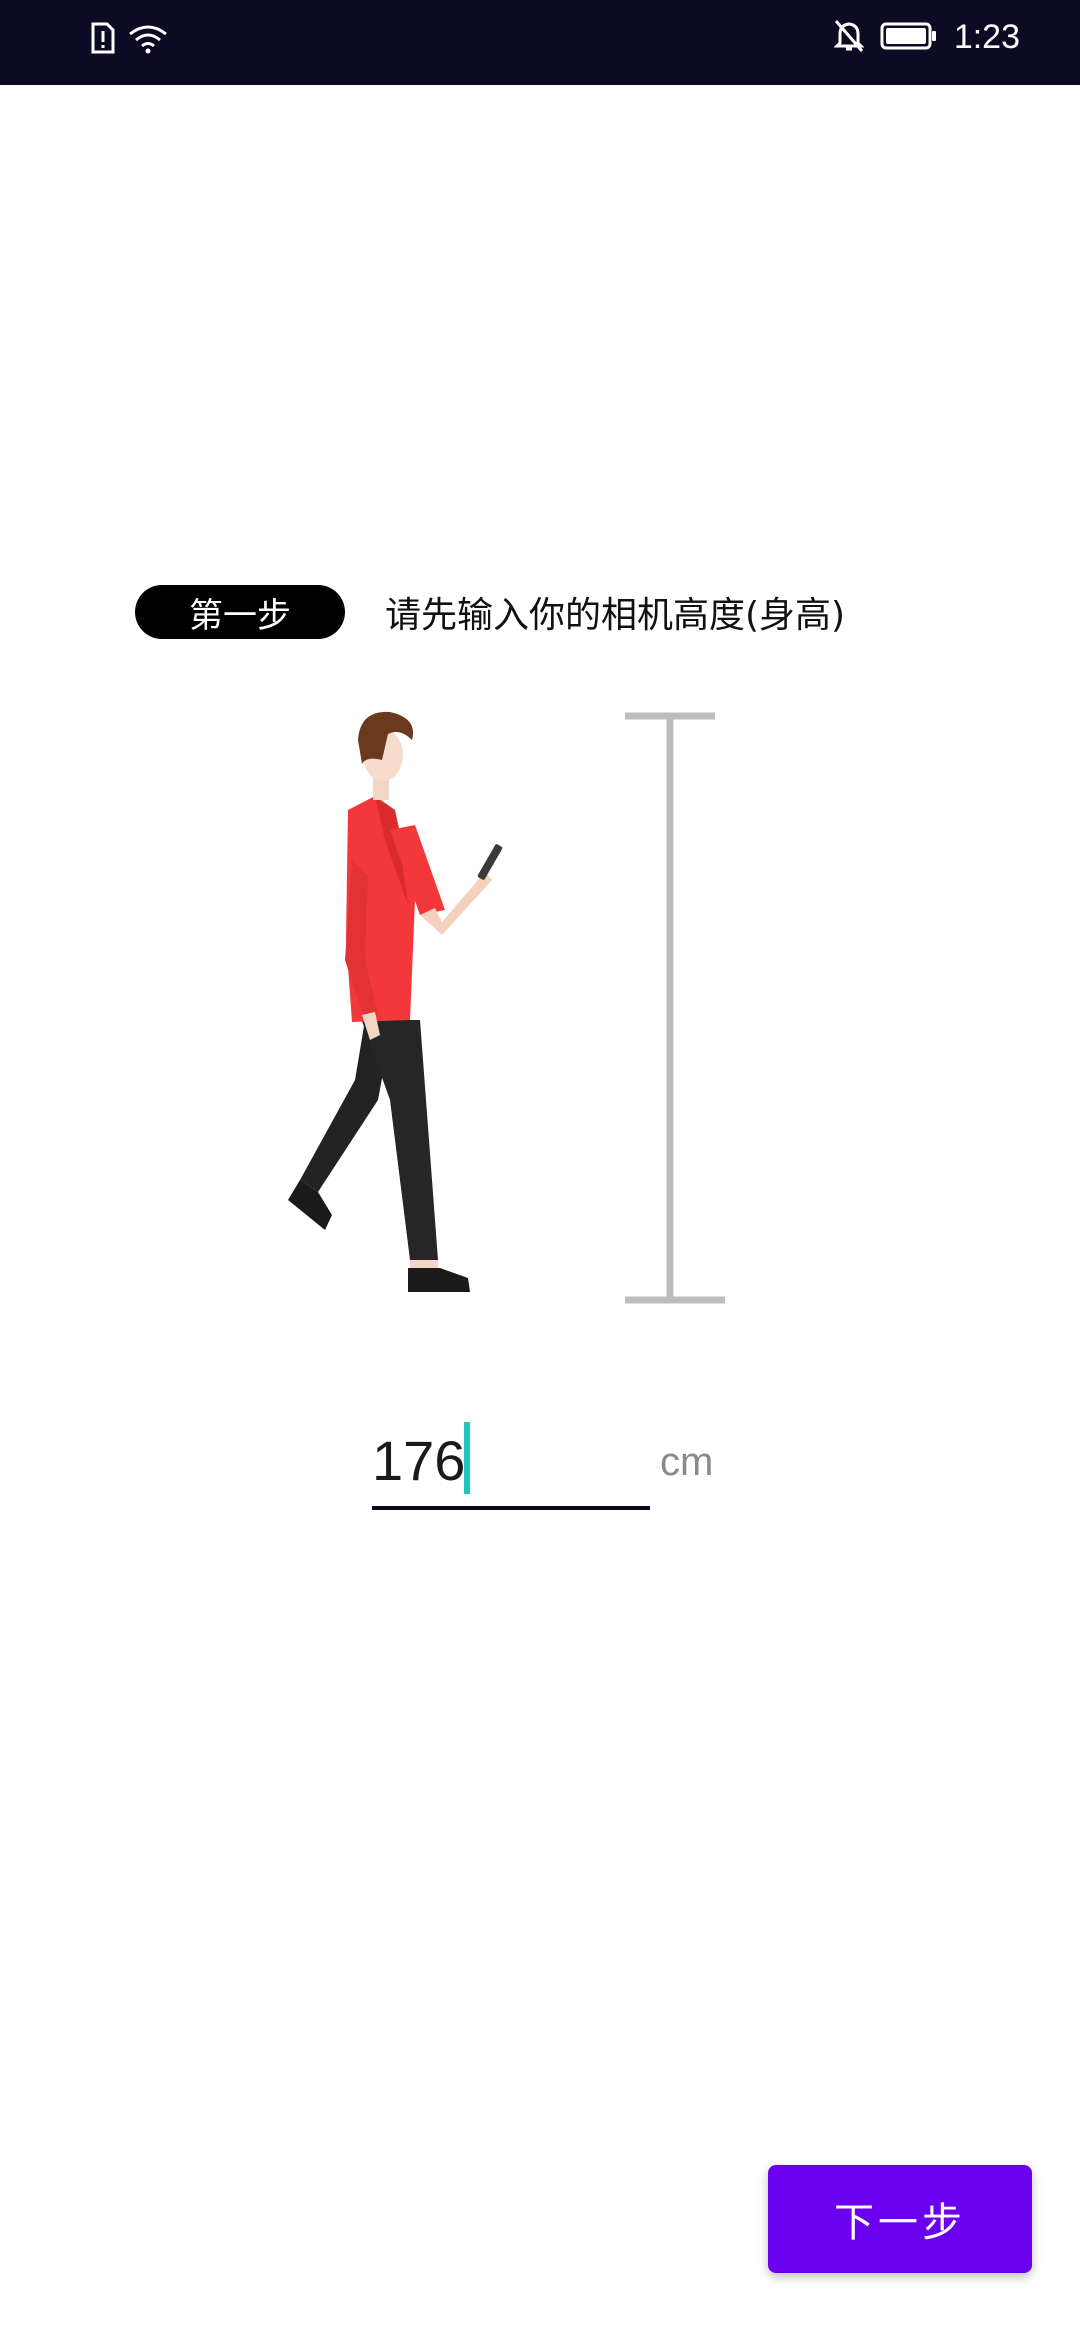 Image resolution: width=1080 pixels, height=2340 pixels. I want to click on step-instruction: 请先输入你的相机高度(身高), so click(615, 615).